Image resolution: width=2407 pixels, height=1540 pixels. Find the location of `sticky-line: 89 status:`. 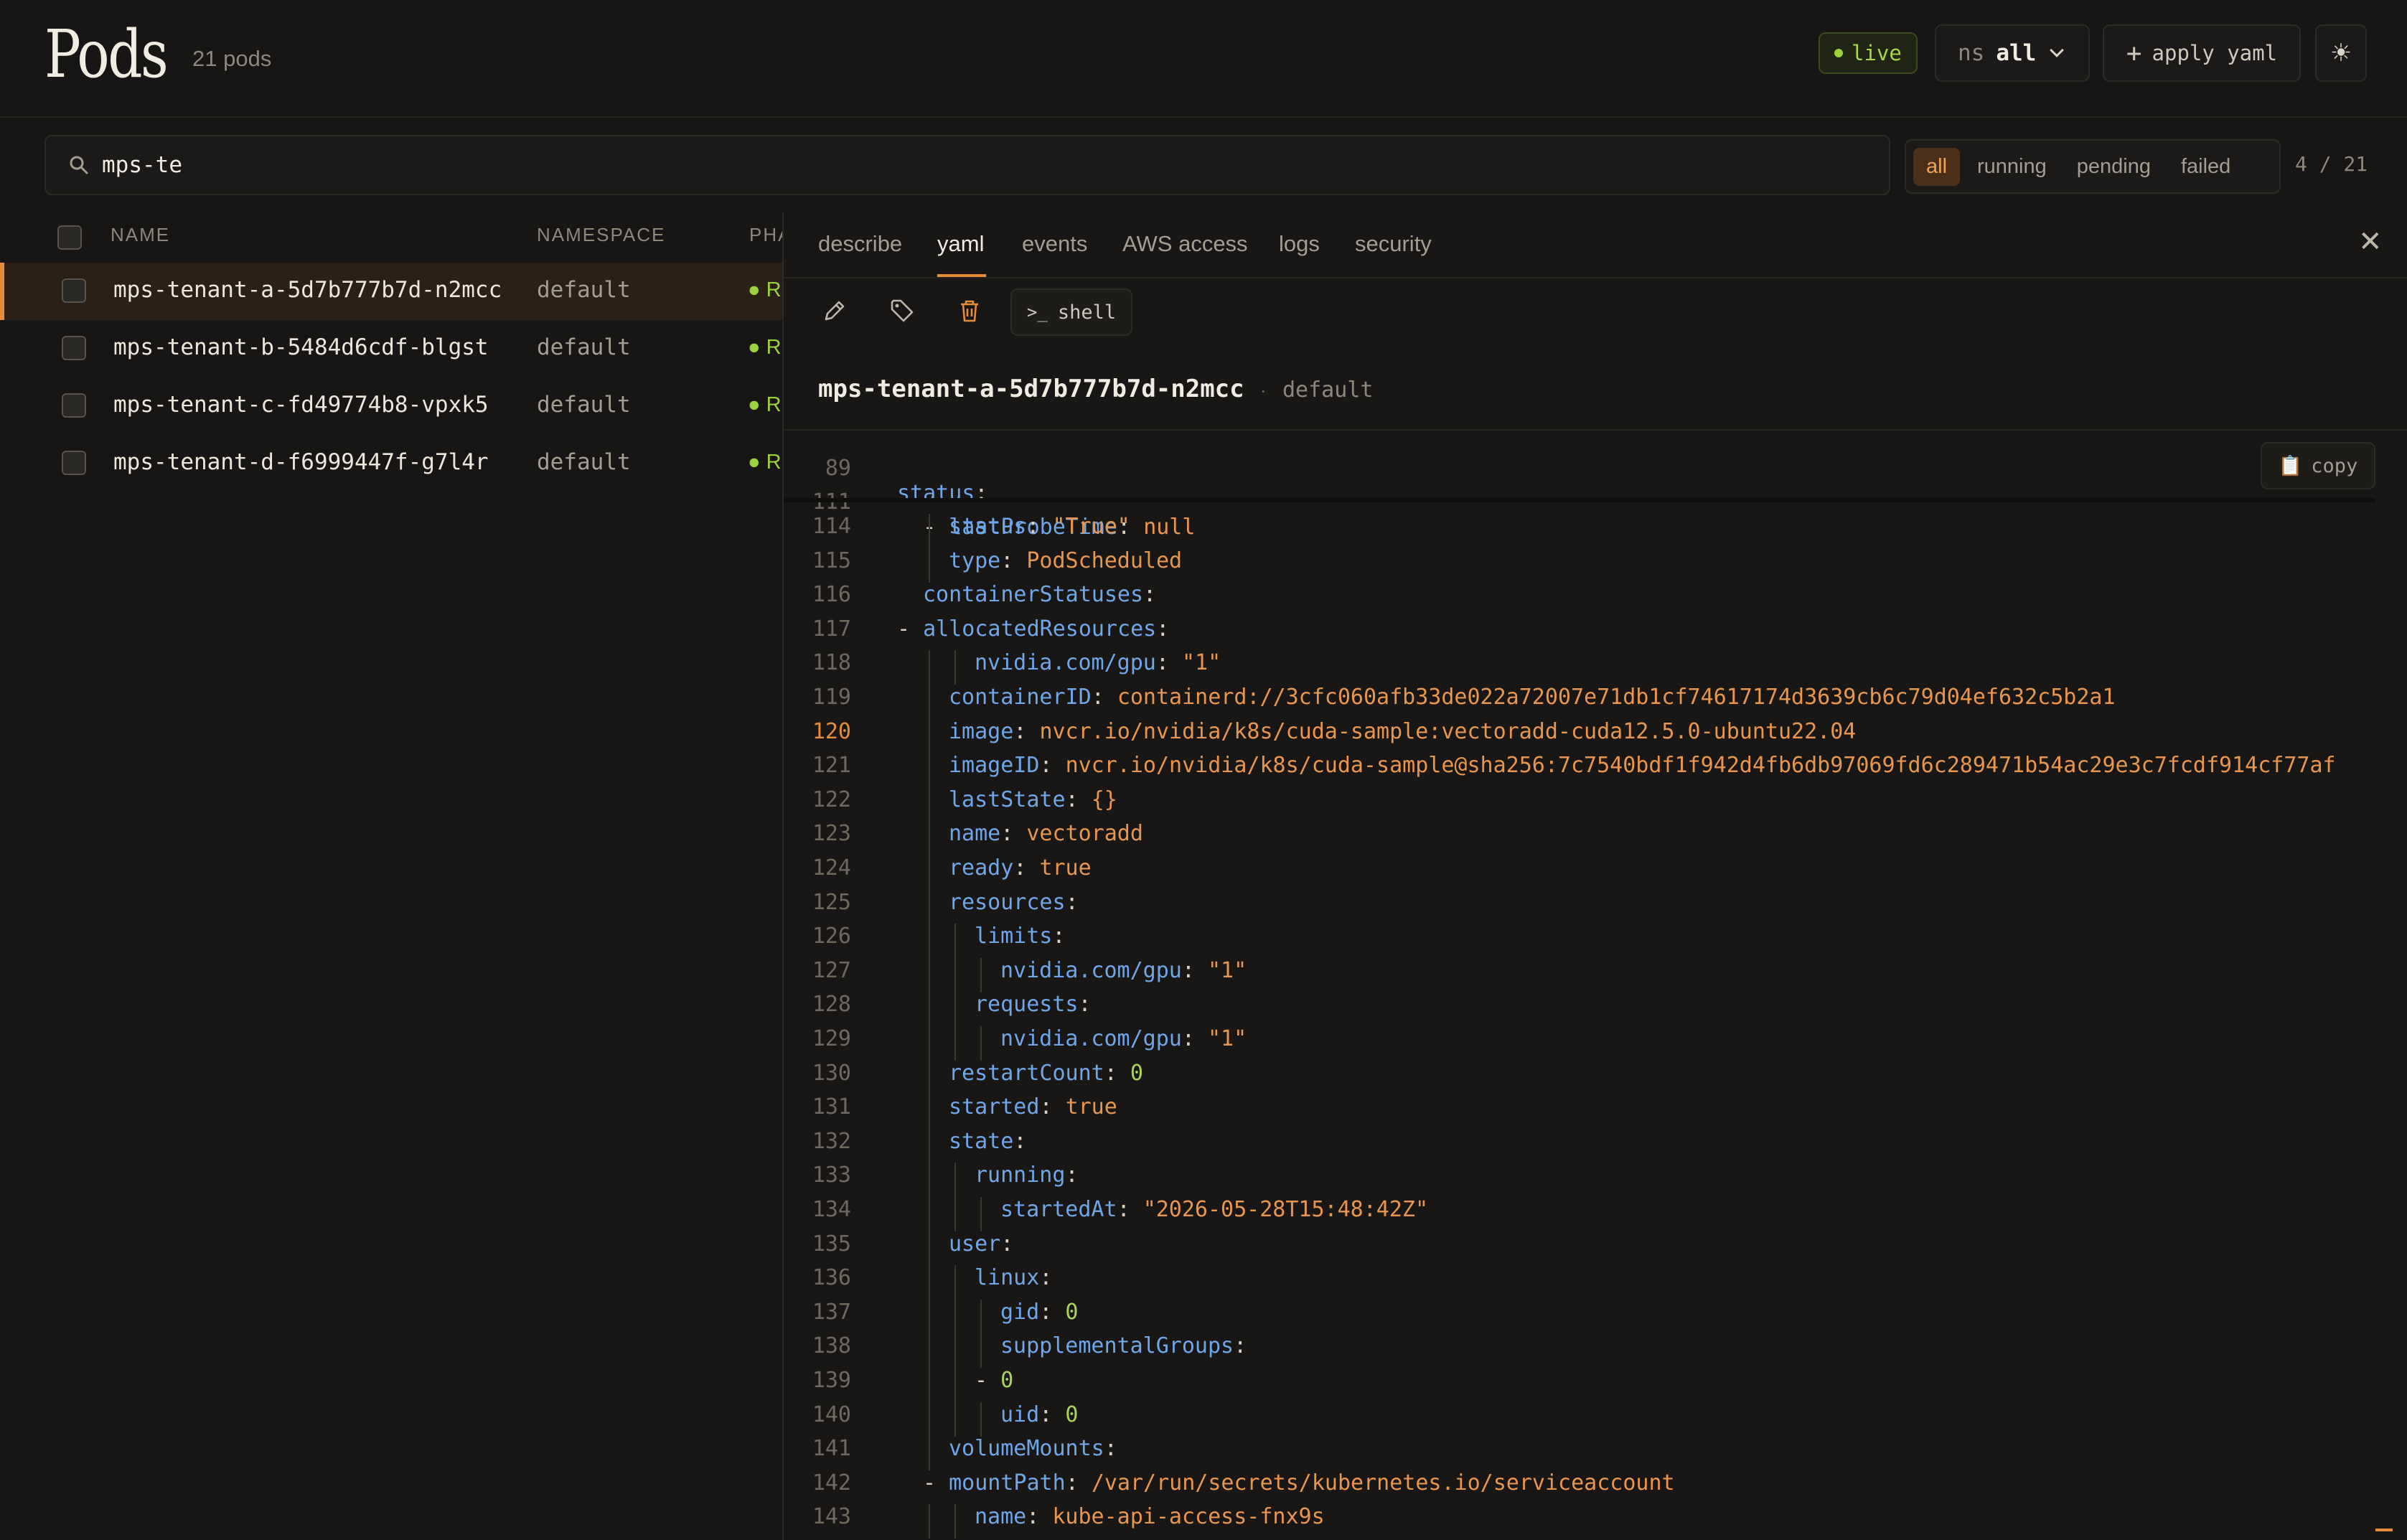

sticky-line: 89 status: is located at coordinates (1596, 468).